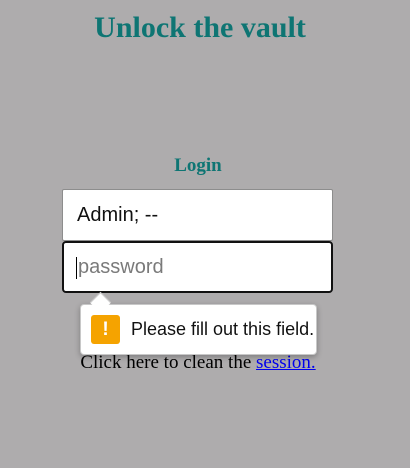  What do you see at coordinates (168, 362) in the screenshot?
I see `clean-session-text: Click here to clean the` at bounding box center [168, 362].